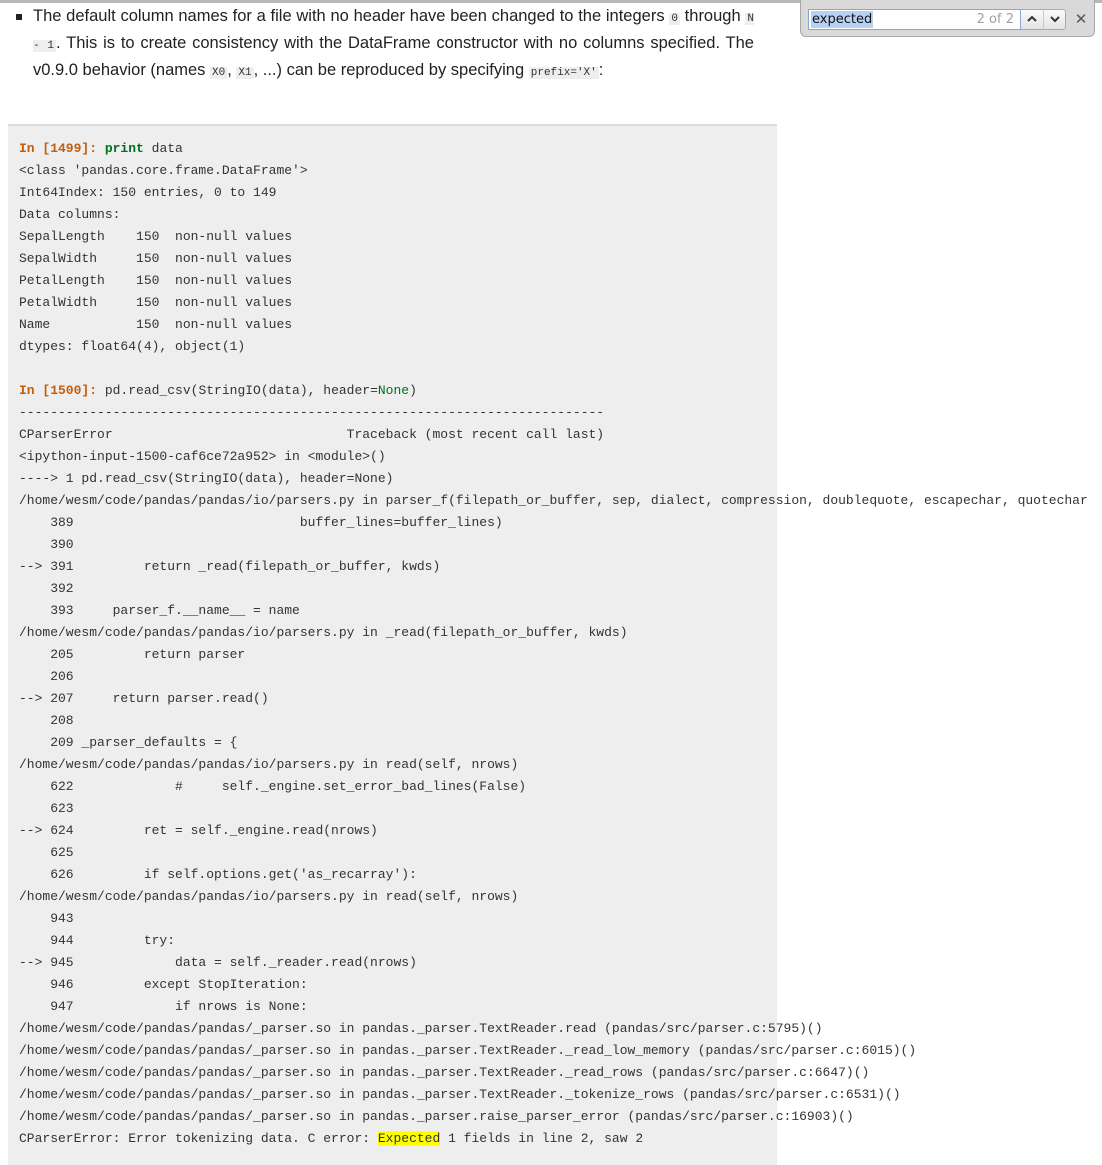 Image resolution: width=1102 pixels, height=1165 pixels. What do you see at coordinates (144, 698) in the screenshot?
I see `code-text: --> 207 return parser.read()` at bounding box center [144, 698].